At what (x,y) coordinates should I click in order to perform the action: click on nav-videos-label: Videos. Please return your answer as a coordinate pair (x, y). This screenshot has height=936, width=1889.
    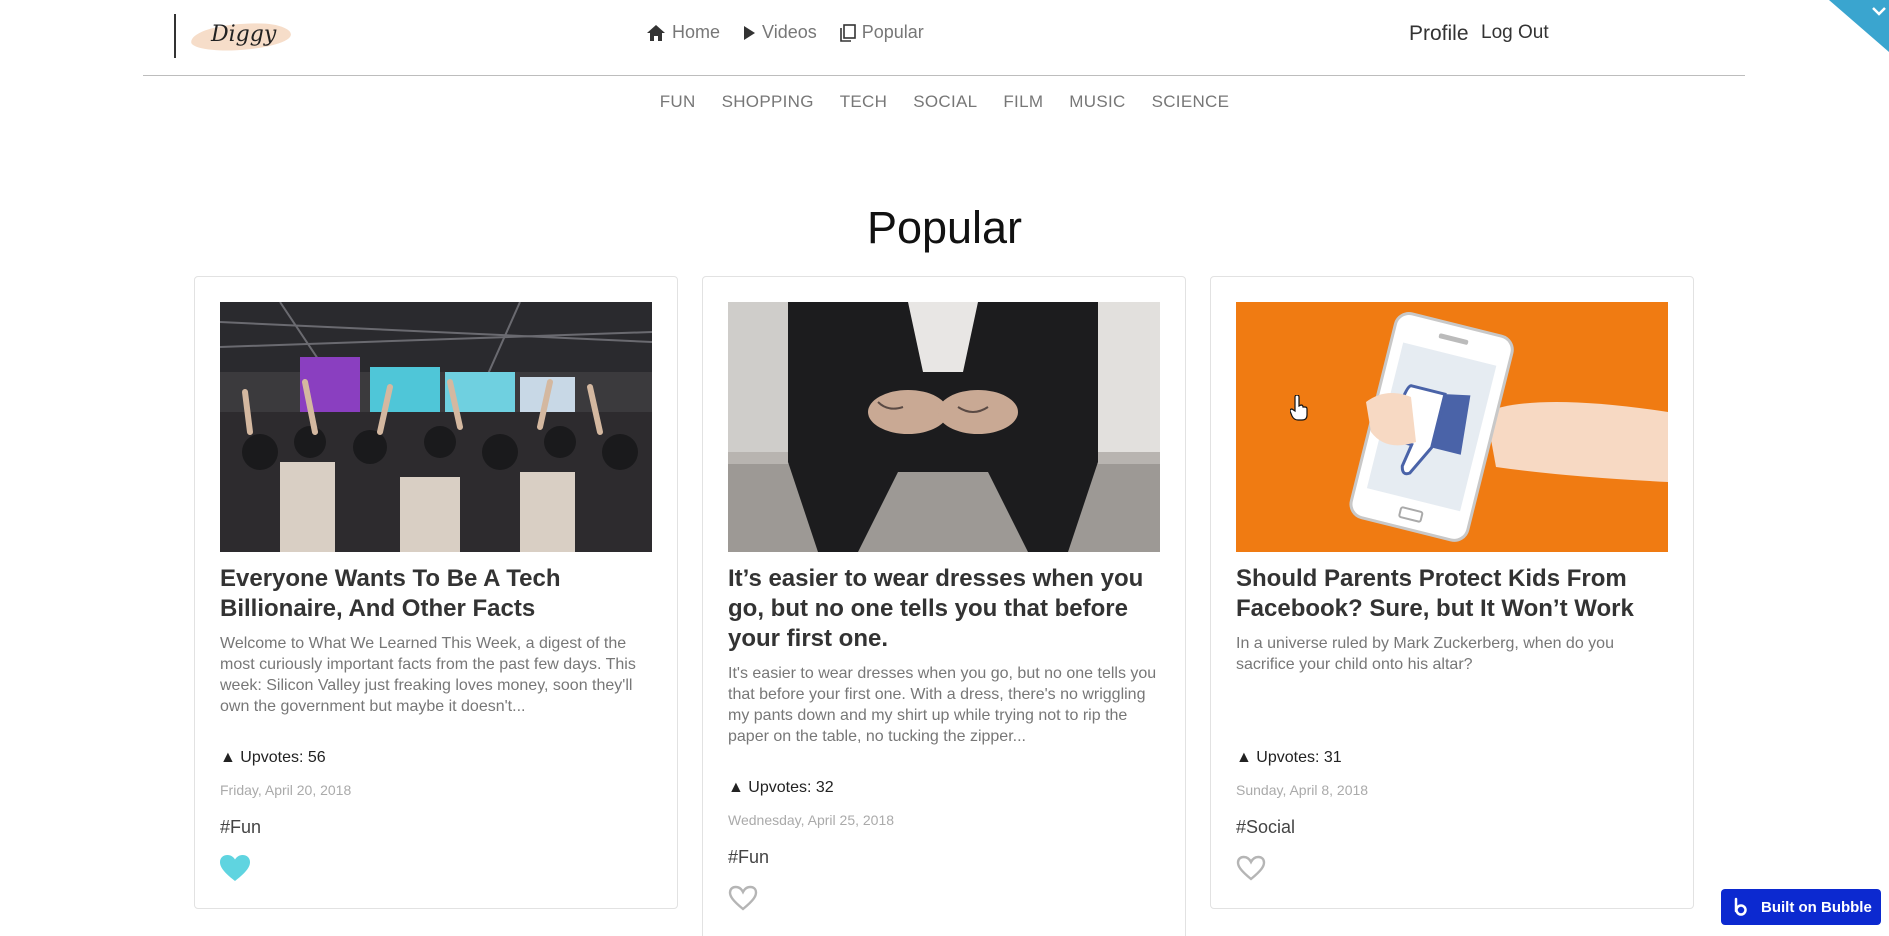
    Looking at the image, I should click on (789, 32).